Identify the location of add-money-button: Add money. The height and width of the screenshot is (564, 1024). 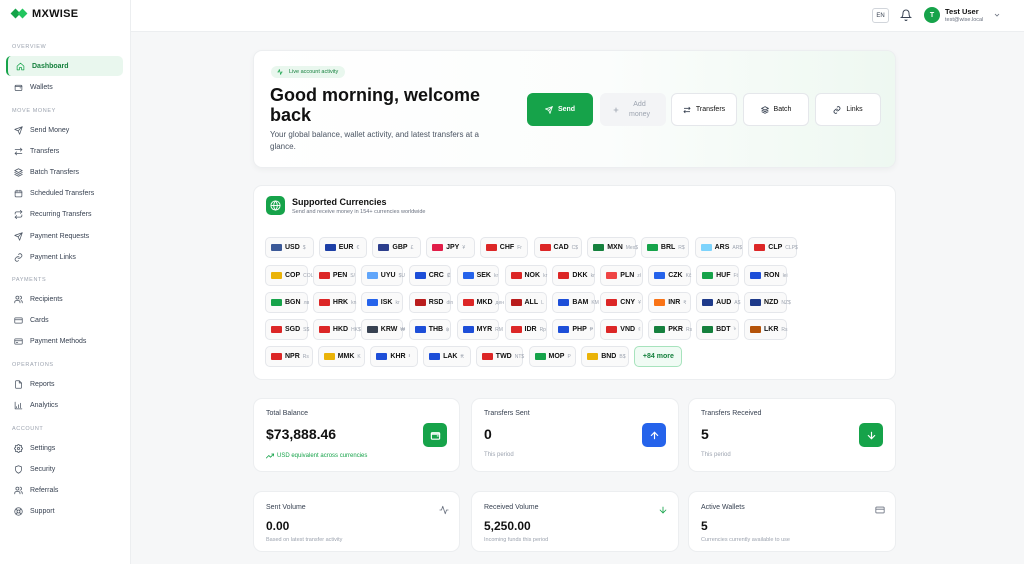
(633, 109).